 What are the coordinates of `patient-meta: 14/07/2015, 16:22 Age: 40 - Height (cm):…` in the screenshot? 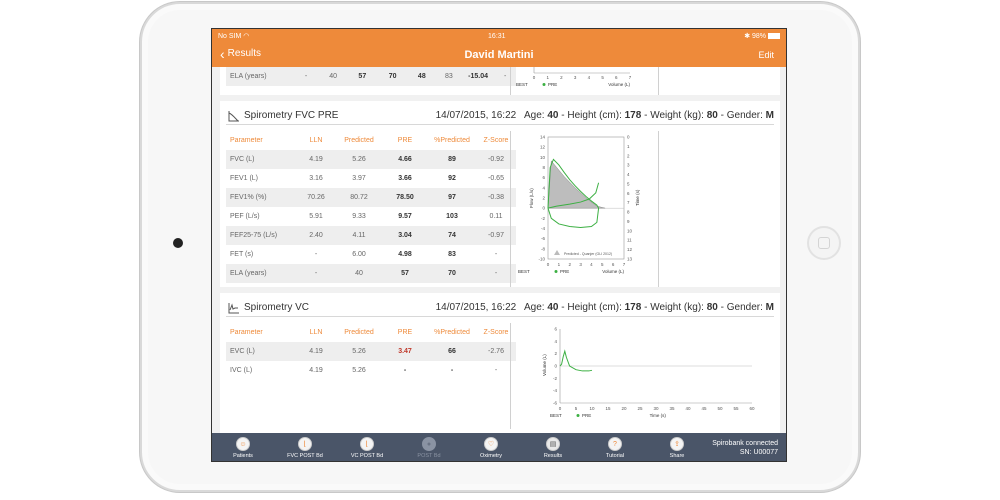 It's located at (604, 115).